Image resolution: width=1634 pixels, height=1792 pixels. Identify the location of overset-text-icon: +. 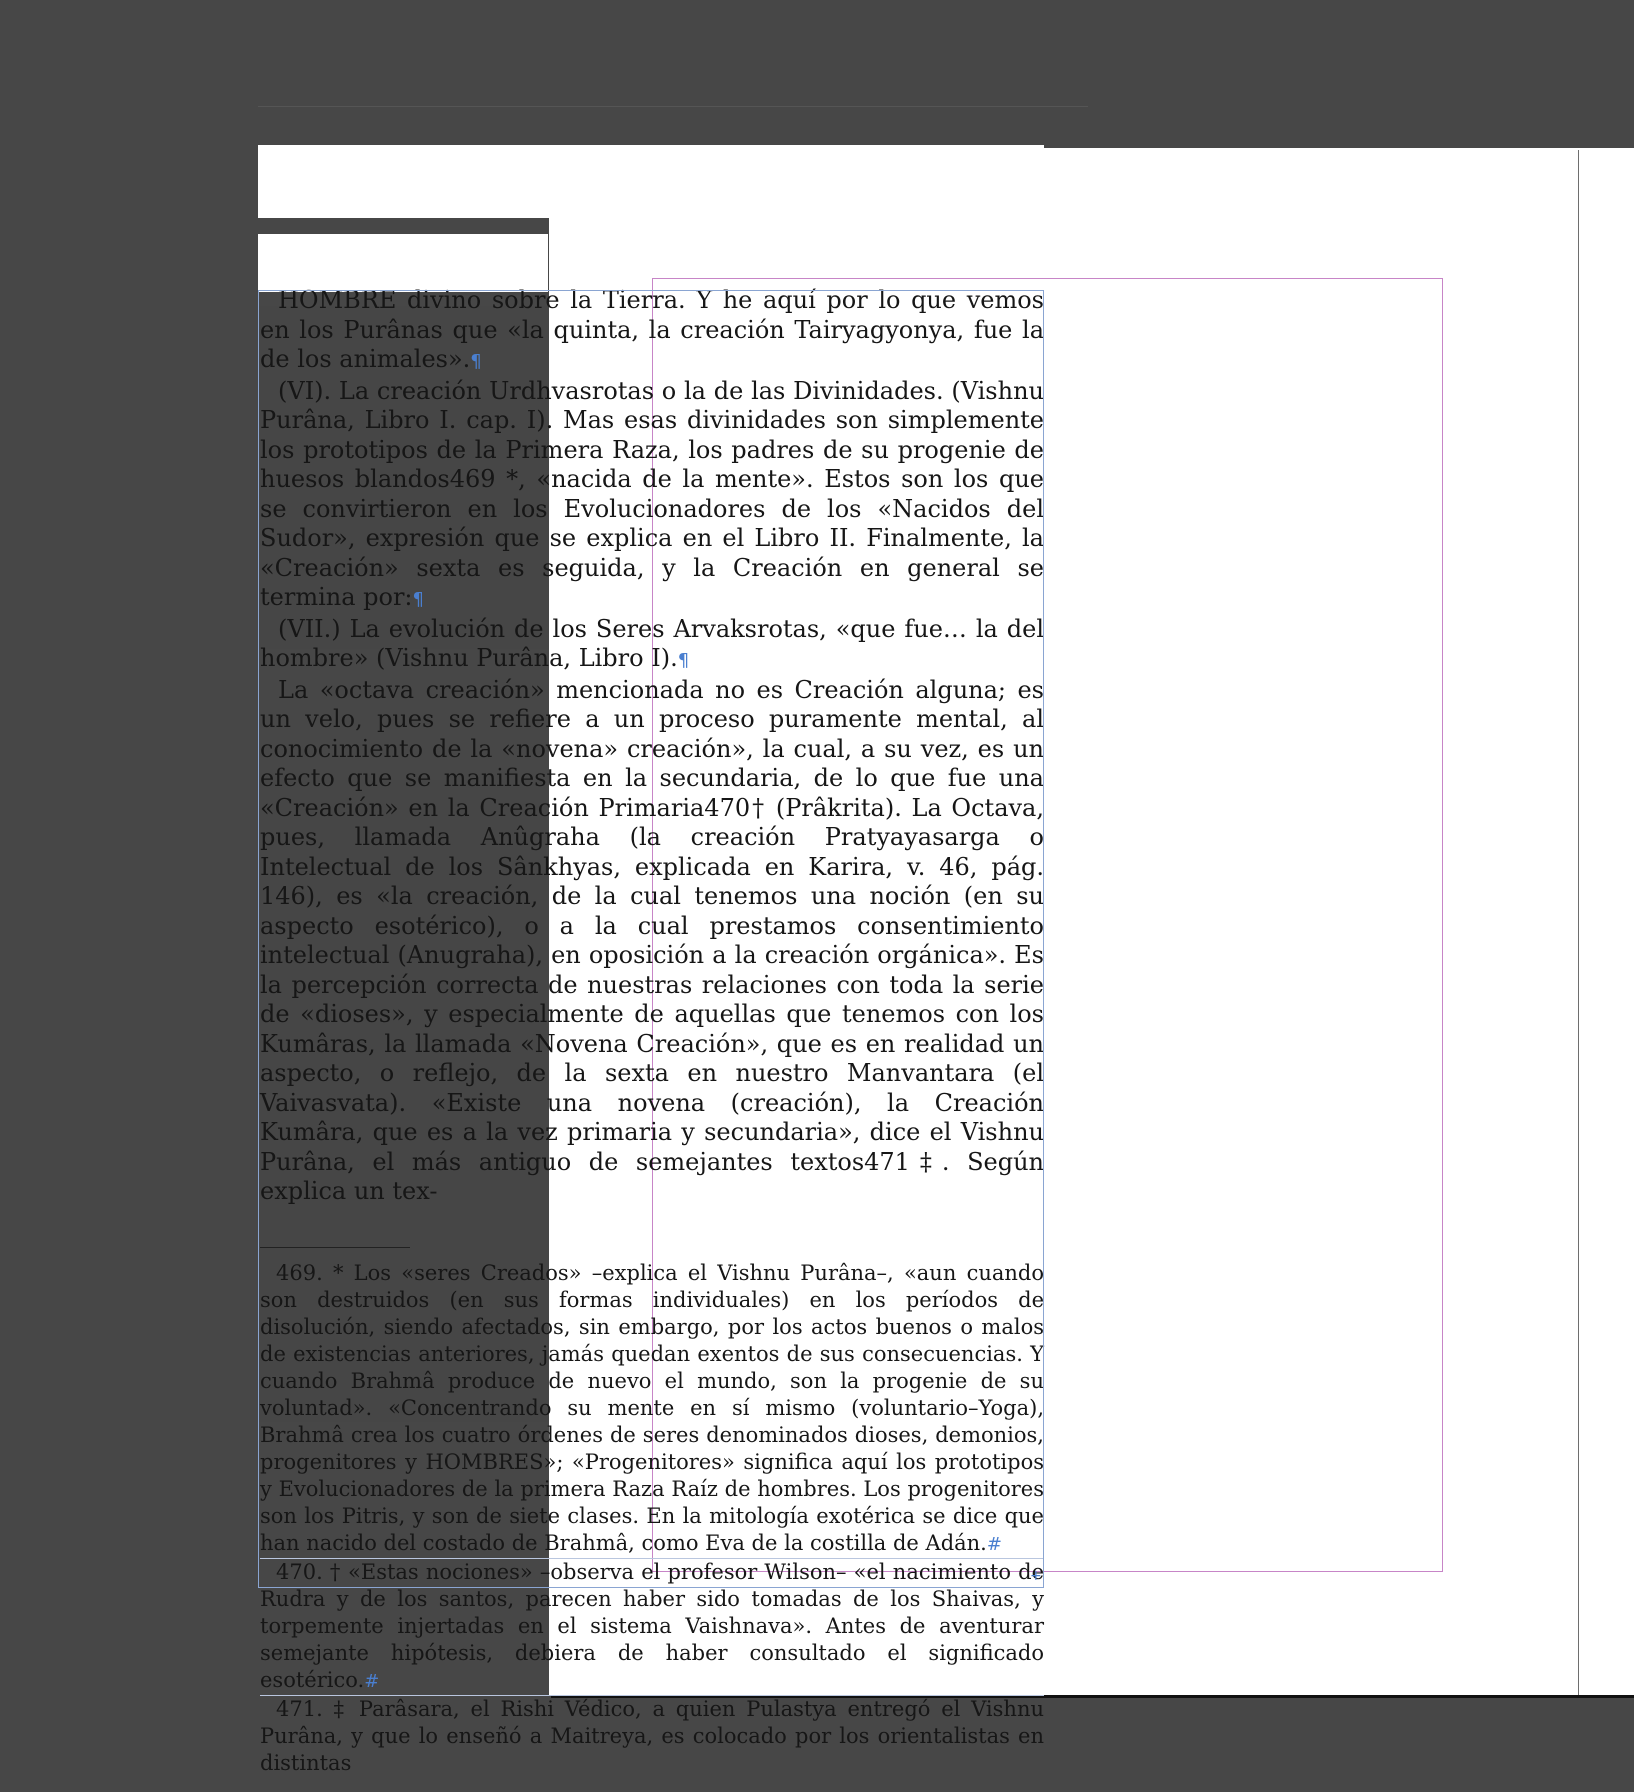
(1036, 1576).